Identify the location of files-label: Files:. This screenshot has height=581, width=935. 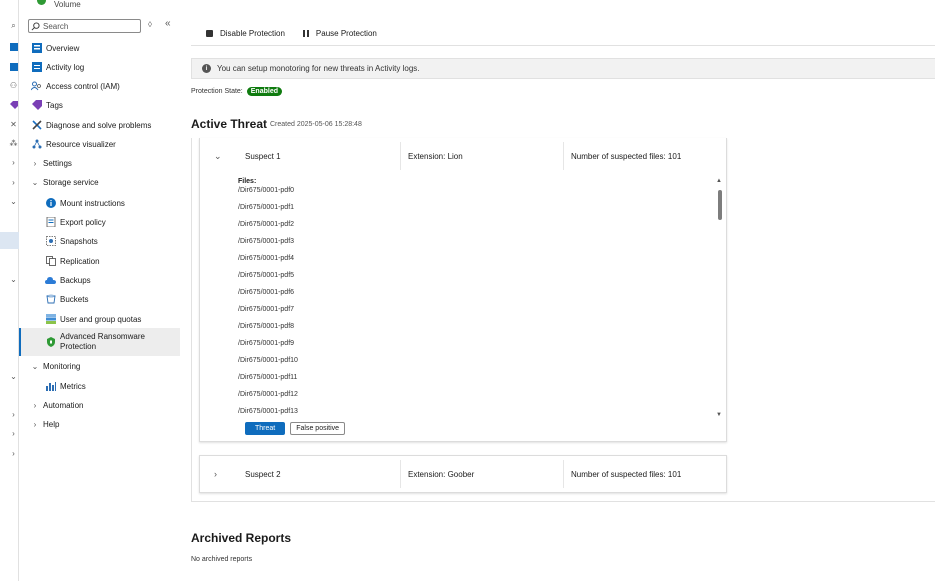
(247, 181).